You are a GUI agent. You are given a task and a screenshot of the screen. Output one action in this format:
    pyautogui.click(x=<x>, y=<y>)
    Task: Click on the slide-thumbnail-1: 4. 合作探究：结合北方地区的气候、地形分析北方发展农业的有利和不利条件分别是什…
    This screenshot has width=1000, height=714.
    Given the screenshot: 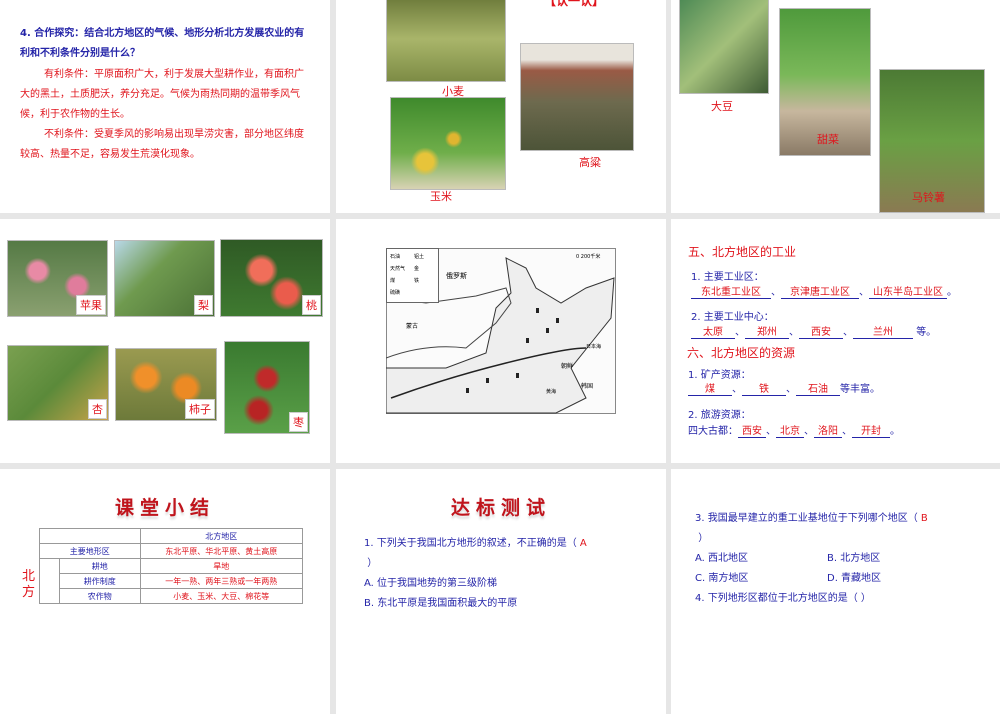 What is the action you would take?
    pyautogui.click(x=165, y=106)
    